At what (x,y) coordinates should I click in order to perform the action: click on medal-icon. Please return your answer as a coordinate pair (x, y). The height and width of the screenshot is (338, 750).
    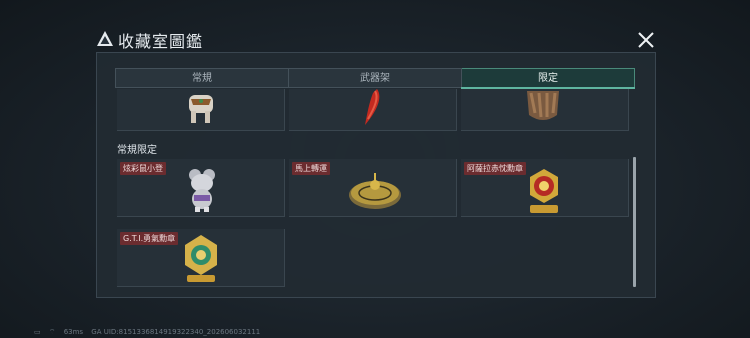
    Looking at the image, I should click on (544, 191).